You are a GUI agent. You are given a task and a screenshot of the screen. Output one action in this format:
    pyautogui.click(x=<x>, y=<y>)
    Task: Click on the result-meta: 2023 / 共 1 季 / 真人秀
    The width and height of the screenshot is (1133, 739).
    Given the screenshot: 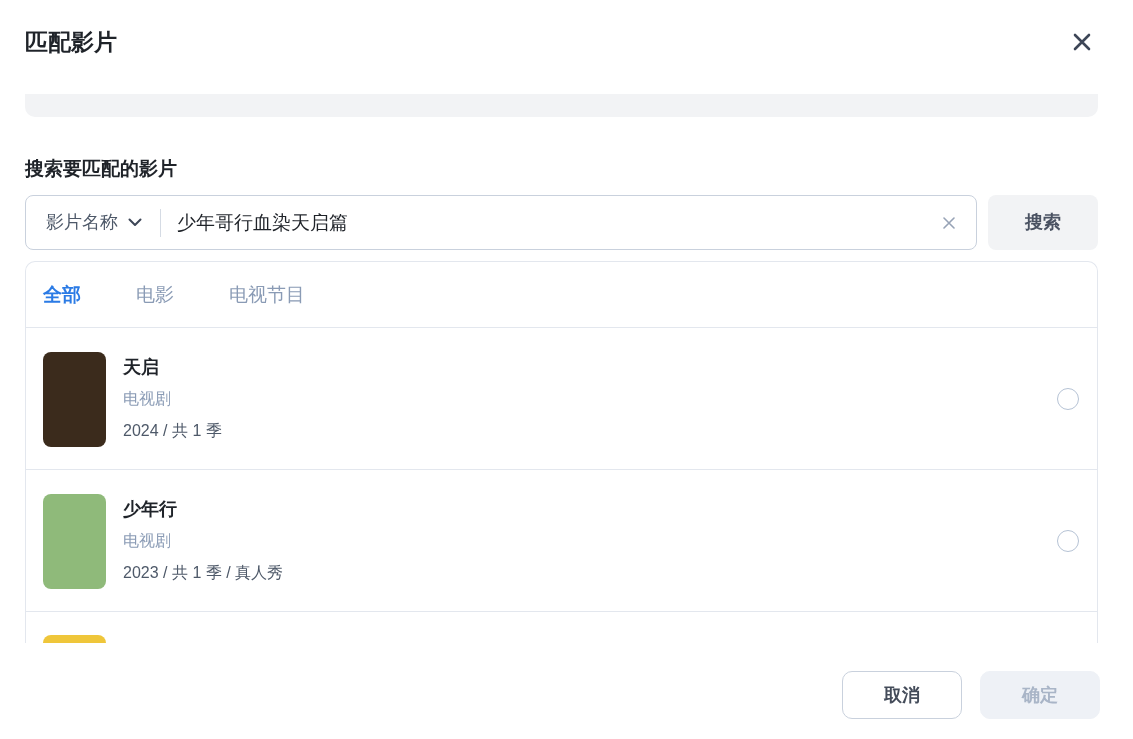 What is the action you would take?
    pyautogui.click(x=204, y=573)
    